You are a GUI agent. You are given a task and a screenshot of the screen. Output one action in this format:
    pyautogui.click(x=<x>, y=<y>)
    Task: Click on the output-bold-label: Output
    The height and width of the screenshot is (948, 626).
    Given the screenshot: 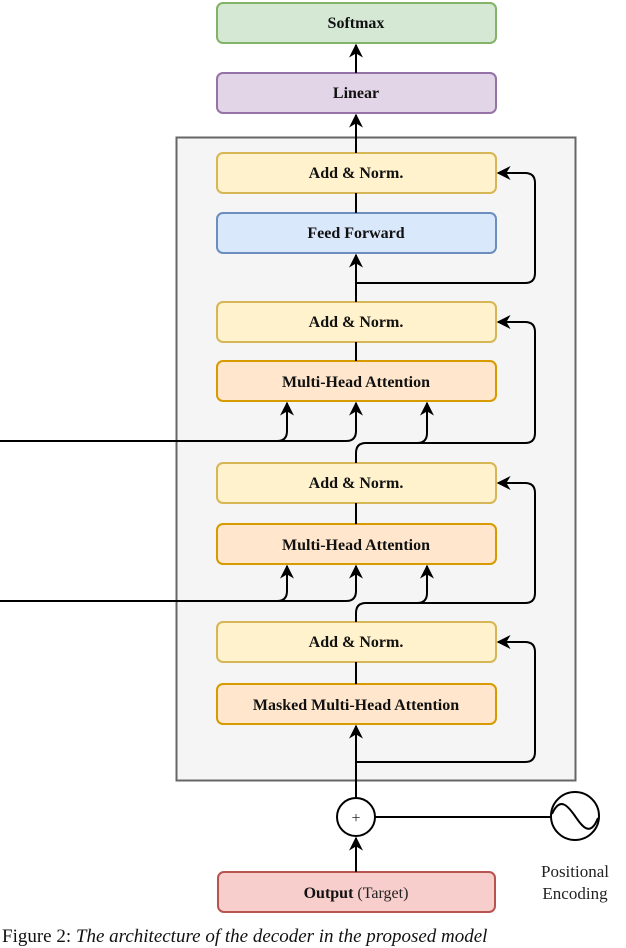 What is the action you would take?
    pyautogui.click(x=329, y=893)
    